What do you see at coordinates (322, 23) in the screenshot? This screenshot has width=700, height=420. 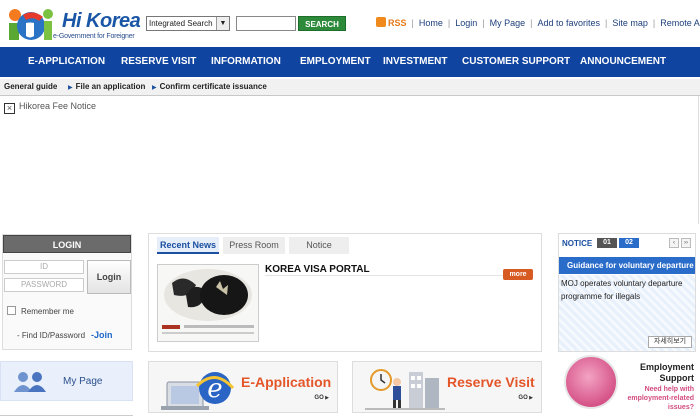 I see `search-button: SEARCH` at bounding box center [322, 23].